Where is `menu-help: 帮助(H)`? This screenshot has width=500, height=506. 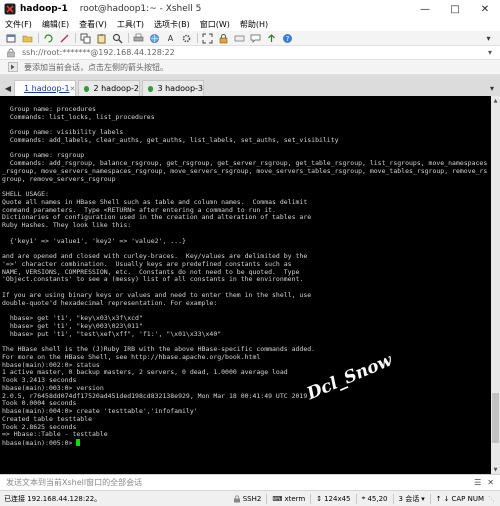 menu-help: 帮助(H) is located at coordinates (254, 24).